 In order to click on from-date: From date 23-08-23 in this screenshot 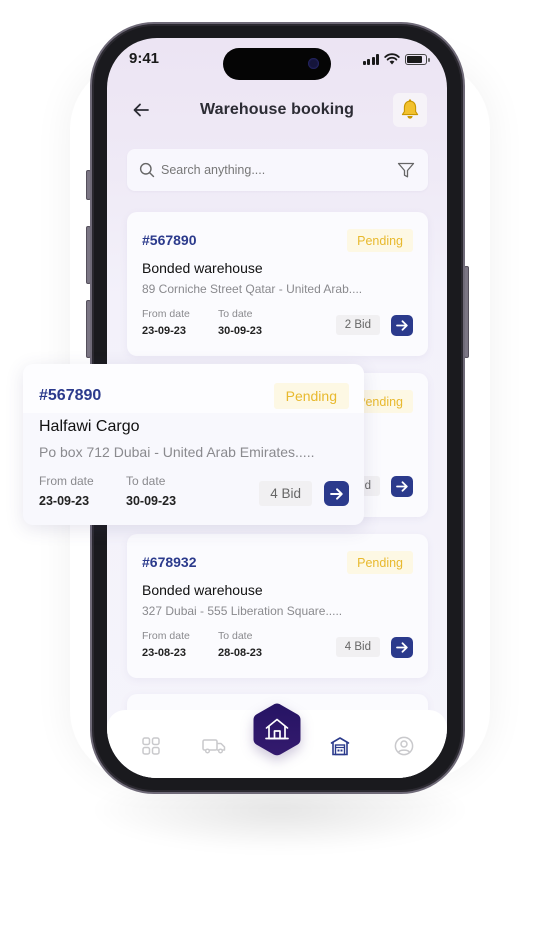, I will do `click(166, 644)`.